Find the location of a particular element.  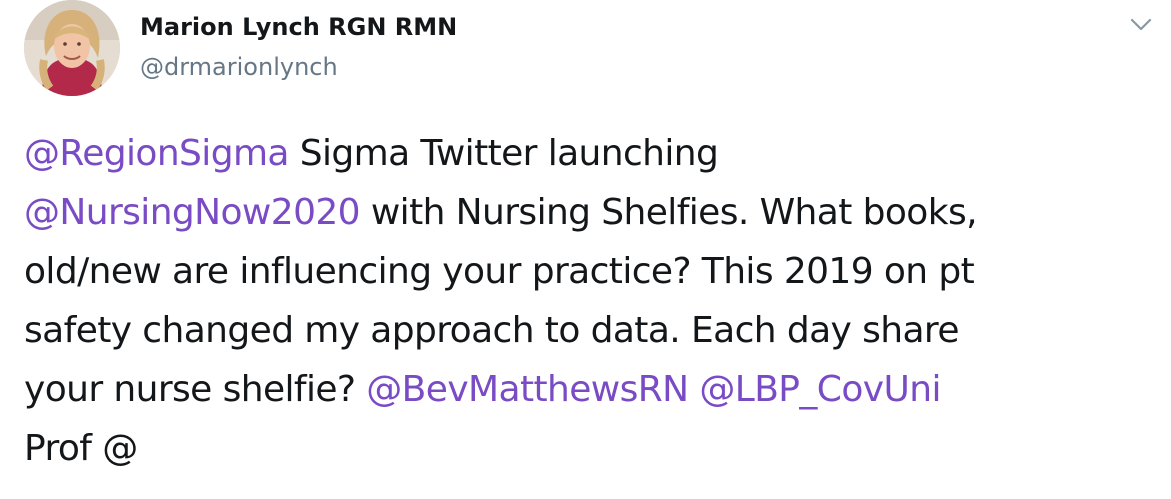

mention-link: @NursingNow2020 is located at coordinates (192, 212).